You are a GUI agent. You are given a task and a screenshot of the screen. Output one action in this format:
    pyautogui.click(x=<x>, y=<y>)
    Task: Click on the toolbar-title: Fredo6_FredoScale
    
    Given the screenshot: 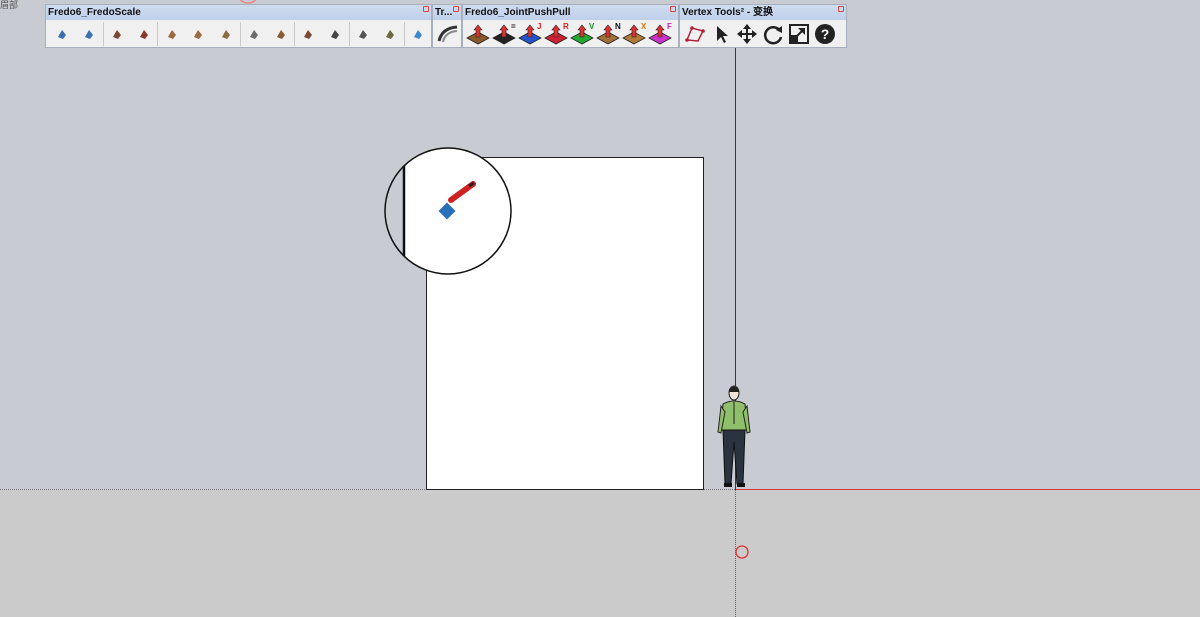 What is the action you would take?
    pyautogui.click(x=94, y=12)
    